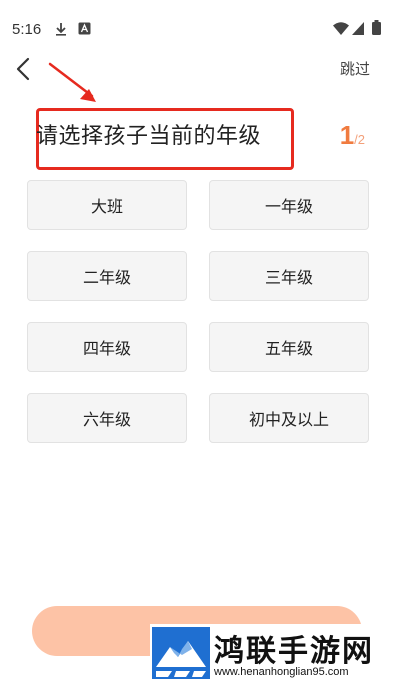  Describe the element at coordinates (149, 136) in the screenshot. I see `page-title: 请选择孩子当前的年级` at that location.